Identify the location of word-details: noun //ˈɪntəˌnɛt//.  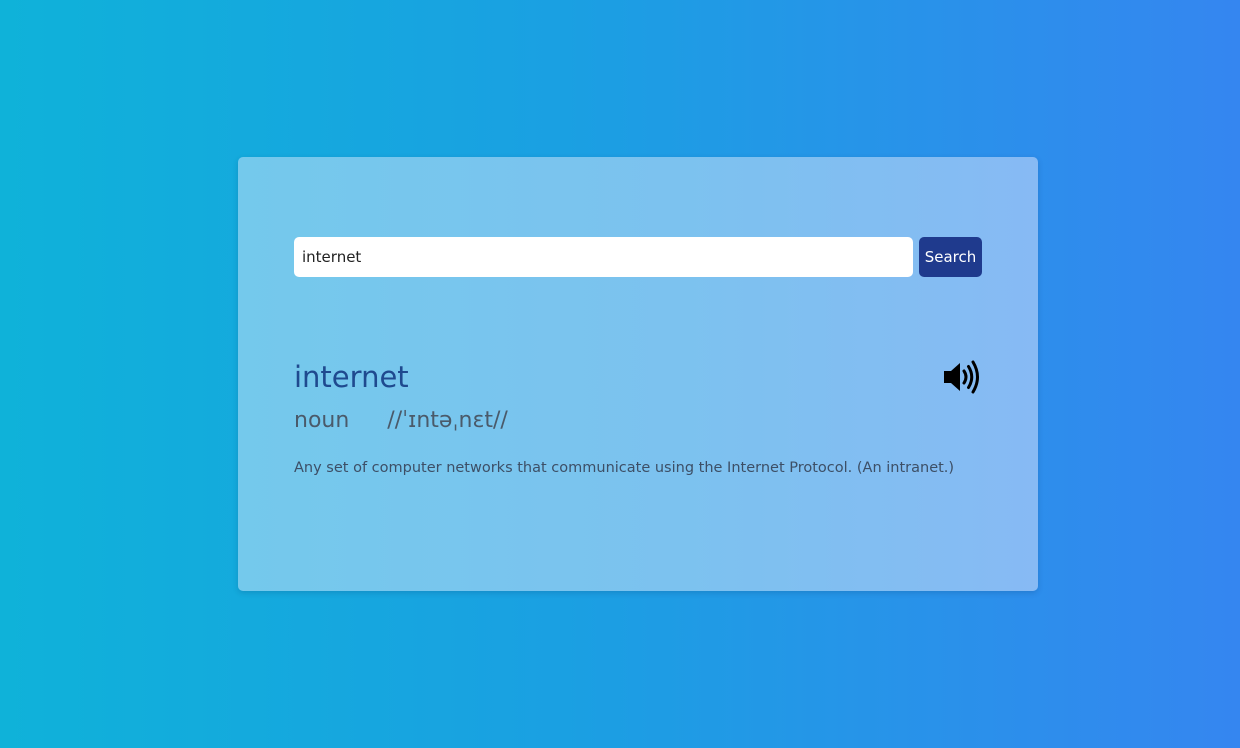
(401, 421).